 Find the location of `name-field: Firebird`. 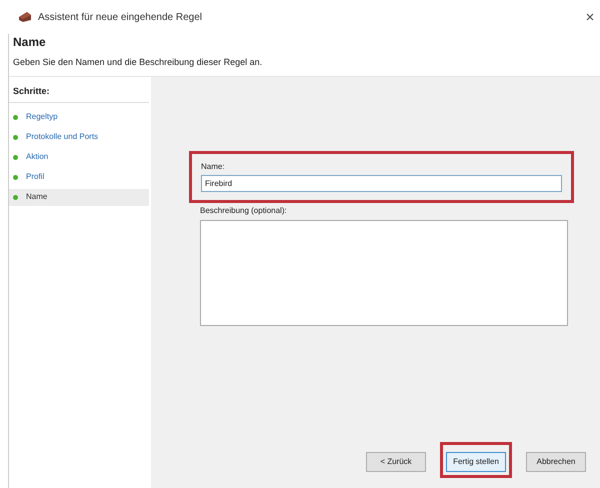

name-field: Firebird is located at coordinates (381, 183).